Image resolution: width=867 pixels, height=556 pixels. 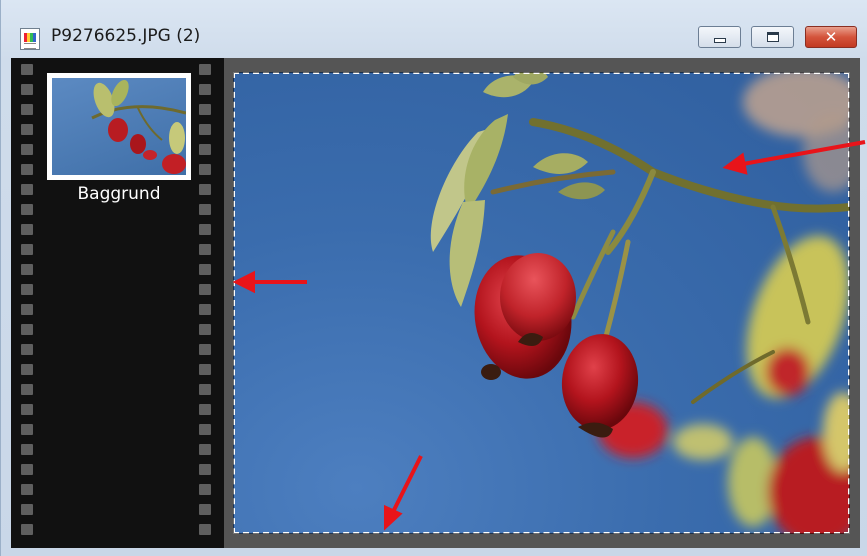 I want to click on close-icon: ✕, so click(x=831, y=36).